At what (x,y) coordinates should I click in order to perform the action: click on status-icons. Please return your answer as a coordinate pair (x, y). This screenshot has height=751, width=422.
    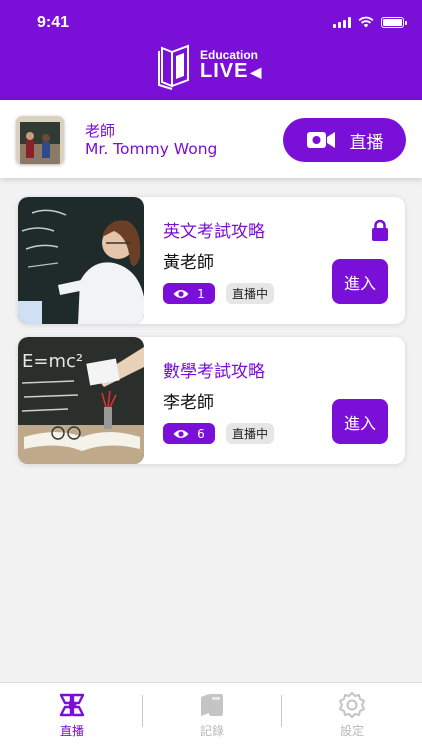
    Looking at the image, I should click on (370, 22).